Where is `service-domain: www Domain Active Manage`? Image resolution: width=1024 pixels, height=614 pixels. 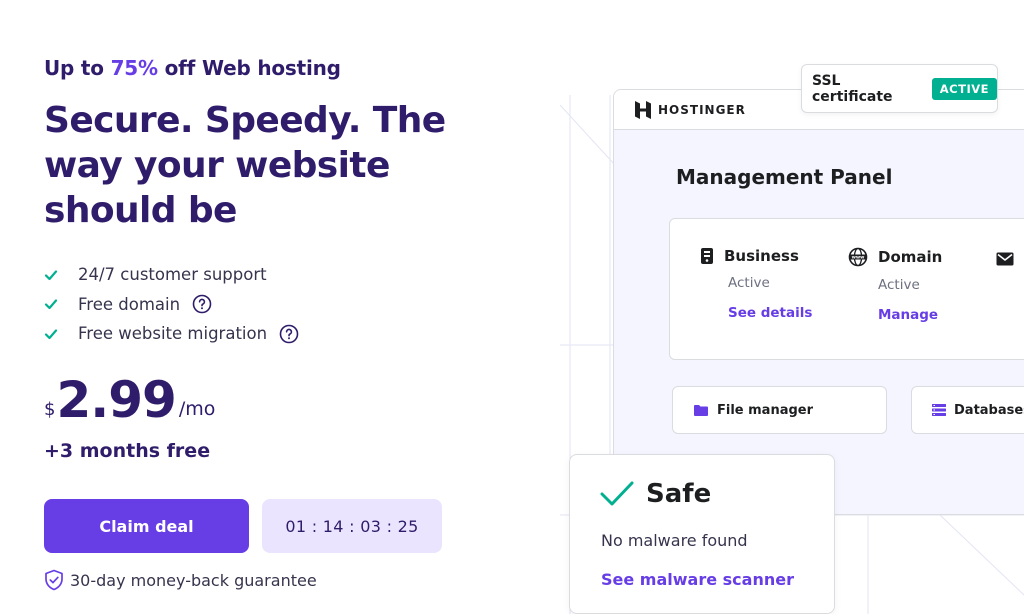 service-domain: www Domain Active Manage is located at coordinates (895, 285).